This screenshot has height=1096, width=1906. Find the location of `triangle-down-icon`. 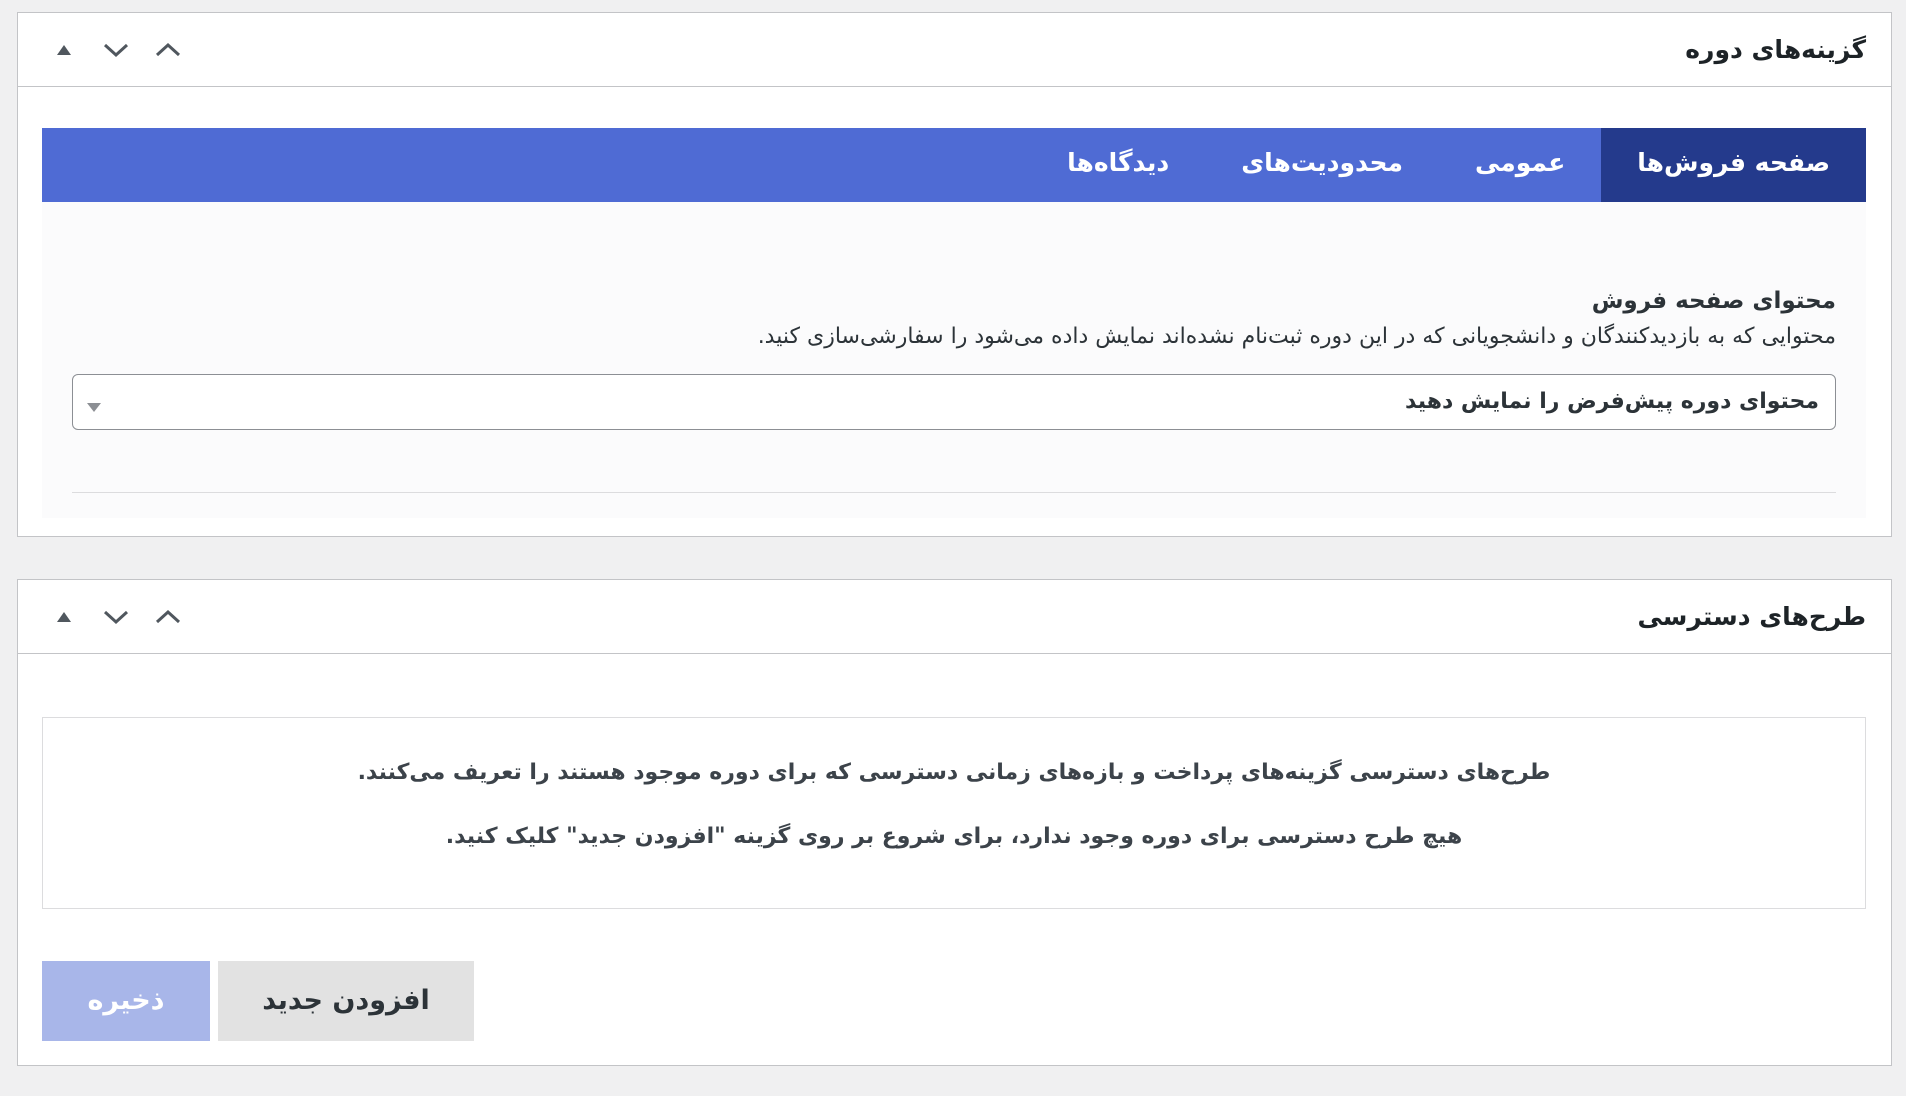

triangle-down-icon is located at coordinates (94, 406).